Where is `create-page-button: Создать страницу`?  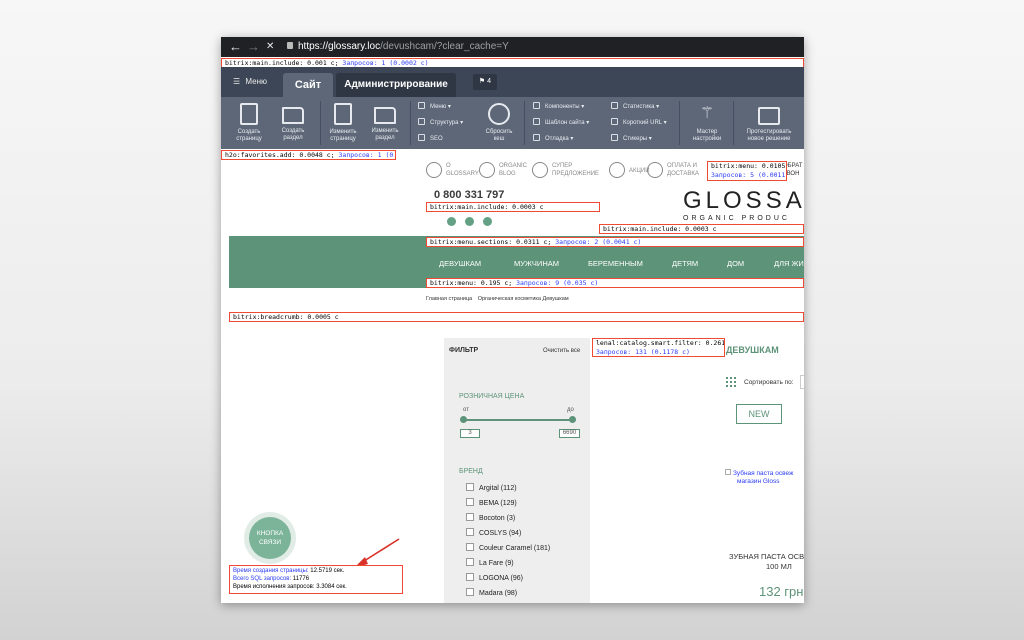 create-page-button: Создать страницу is located at coordinates (249, 121).